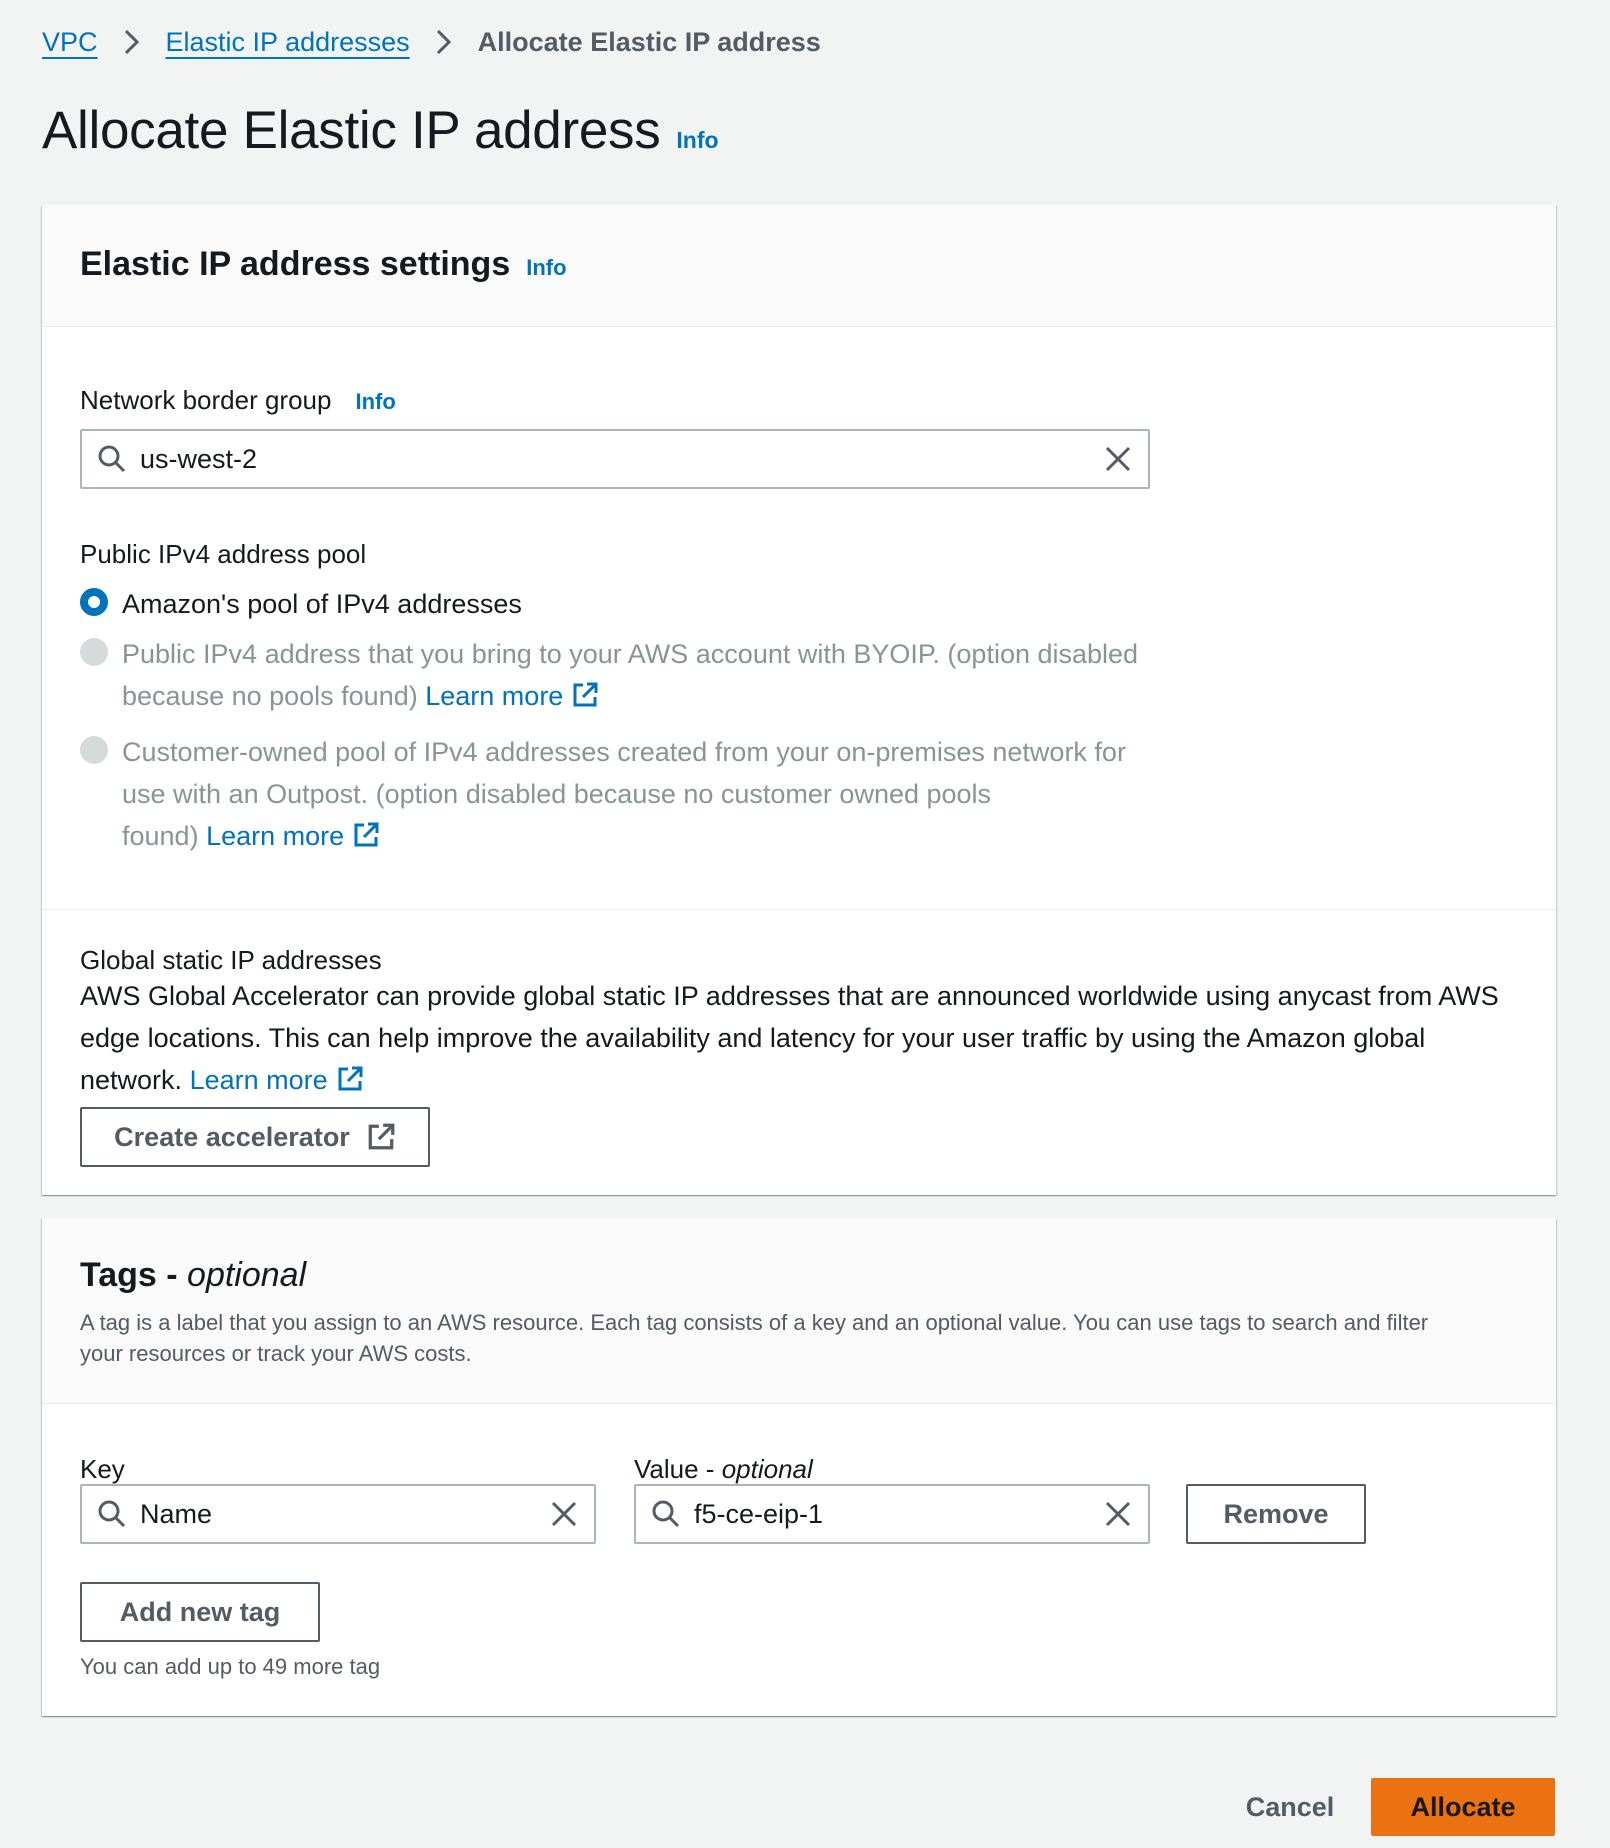 The image size is (1610, 1848). I want to click on byoip-learn-more-link: Learn more, so click(512, 696).